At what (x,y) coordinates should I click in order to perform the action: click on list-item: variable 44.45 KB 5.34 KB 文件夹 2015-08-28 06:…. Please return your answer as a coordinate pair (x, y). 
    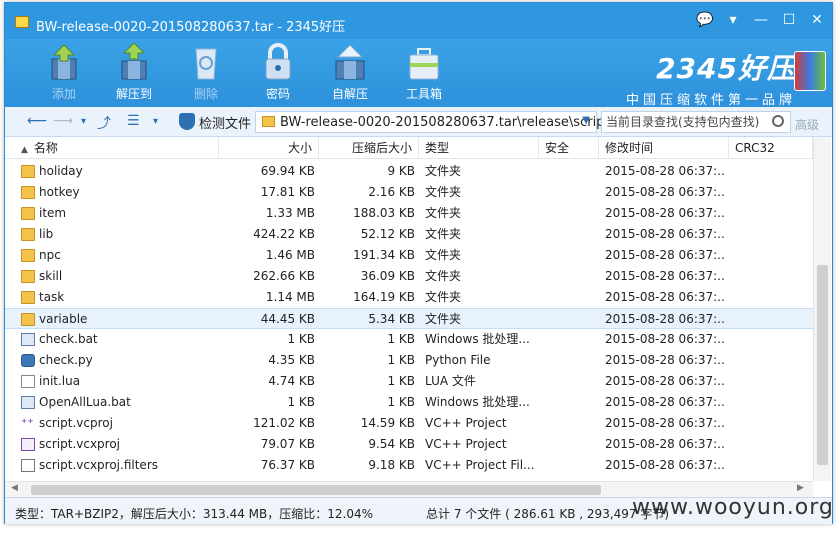
    Looking at the image, I should click on (409, 318).